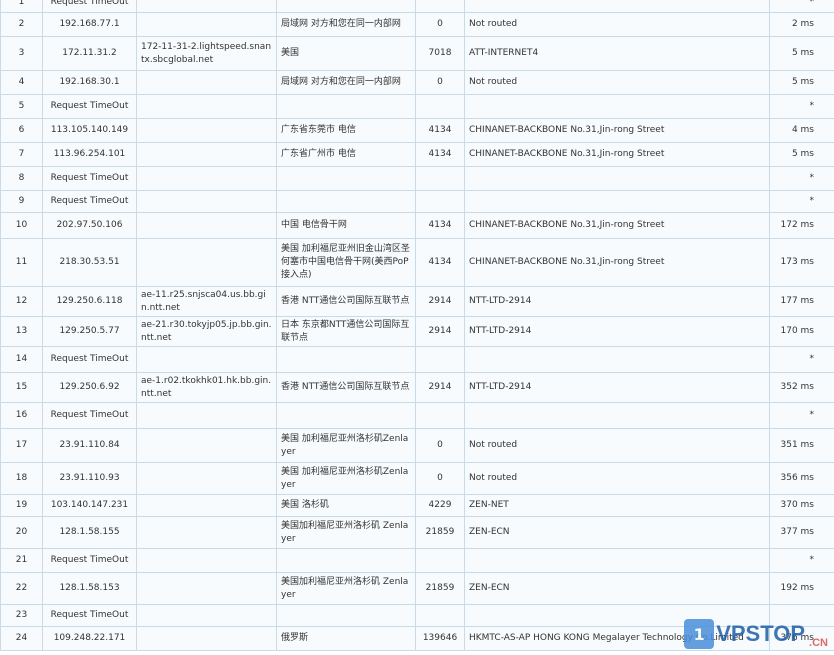 The width and height of the screenshot is (834, 655). Describe the element at coordinates (89, 387) in the screenshot. I see `ip-cell: 129.250.6.92` at that location.